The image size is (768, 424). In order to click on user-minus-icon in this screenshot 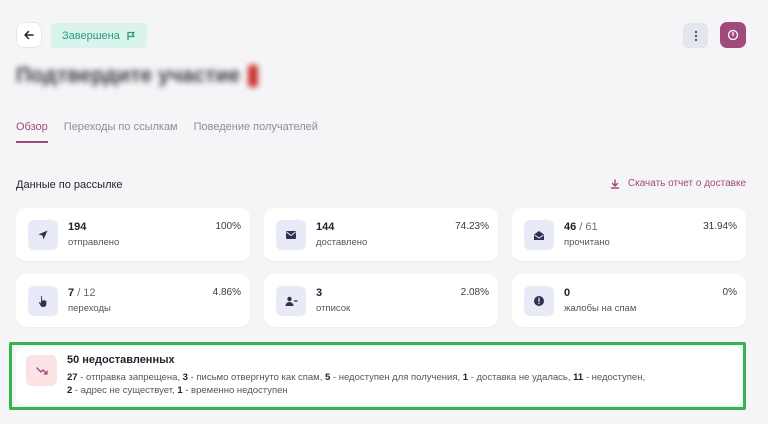, I will do `click(291, 301)`.